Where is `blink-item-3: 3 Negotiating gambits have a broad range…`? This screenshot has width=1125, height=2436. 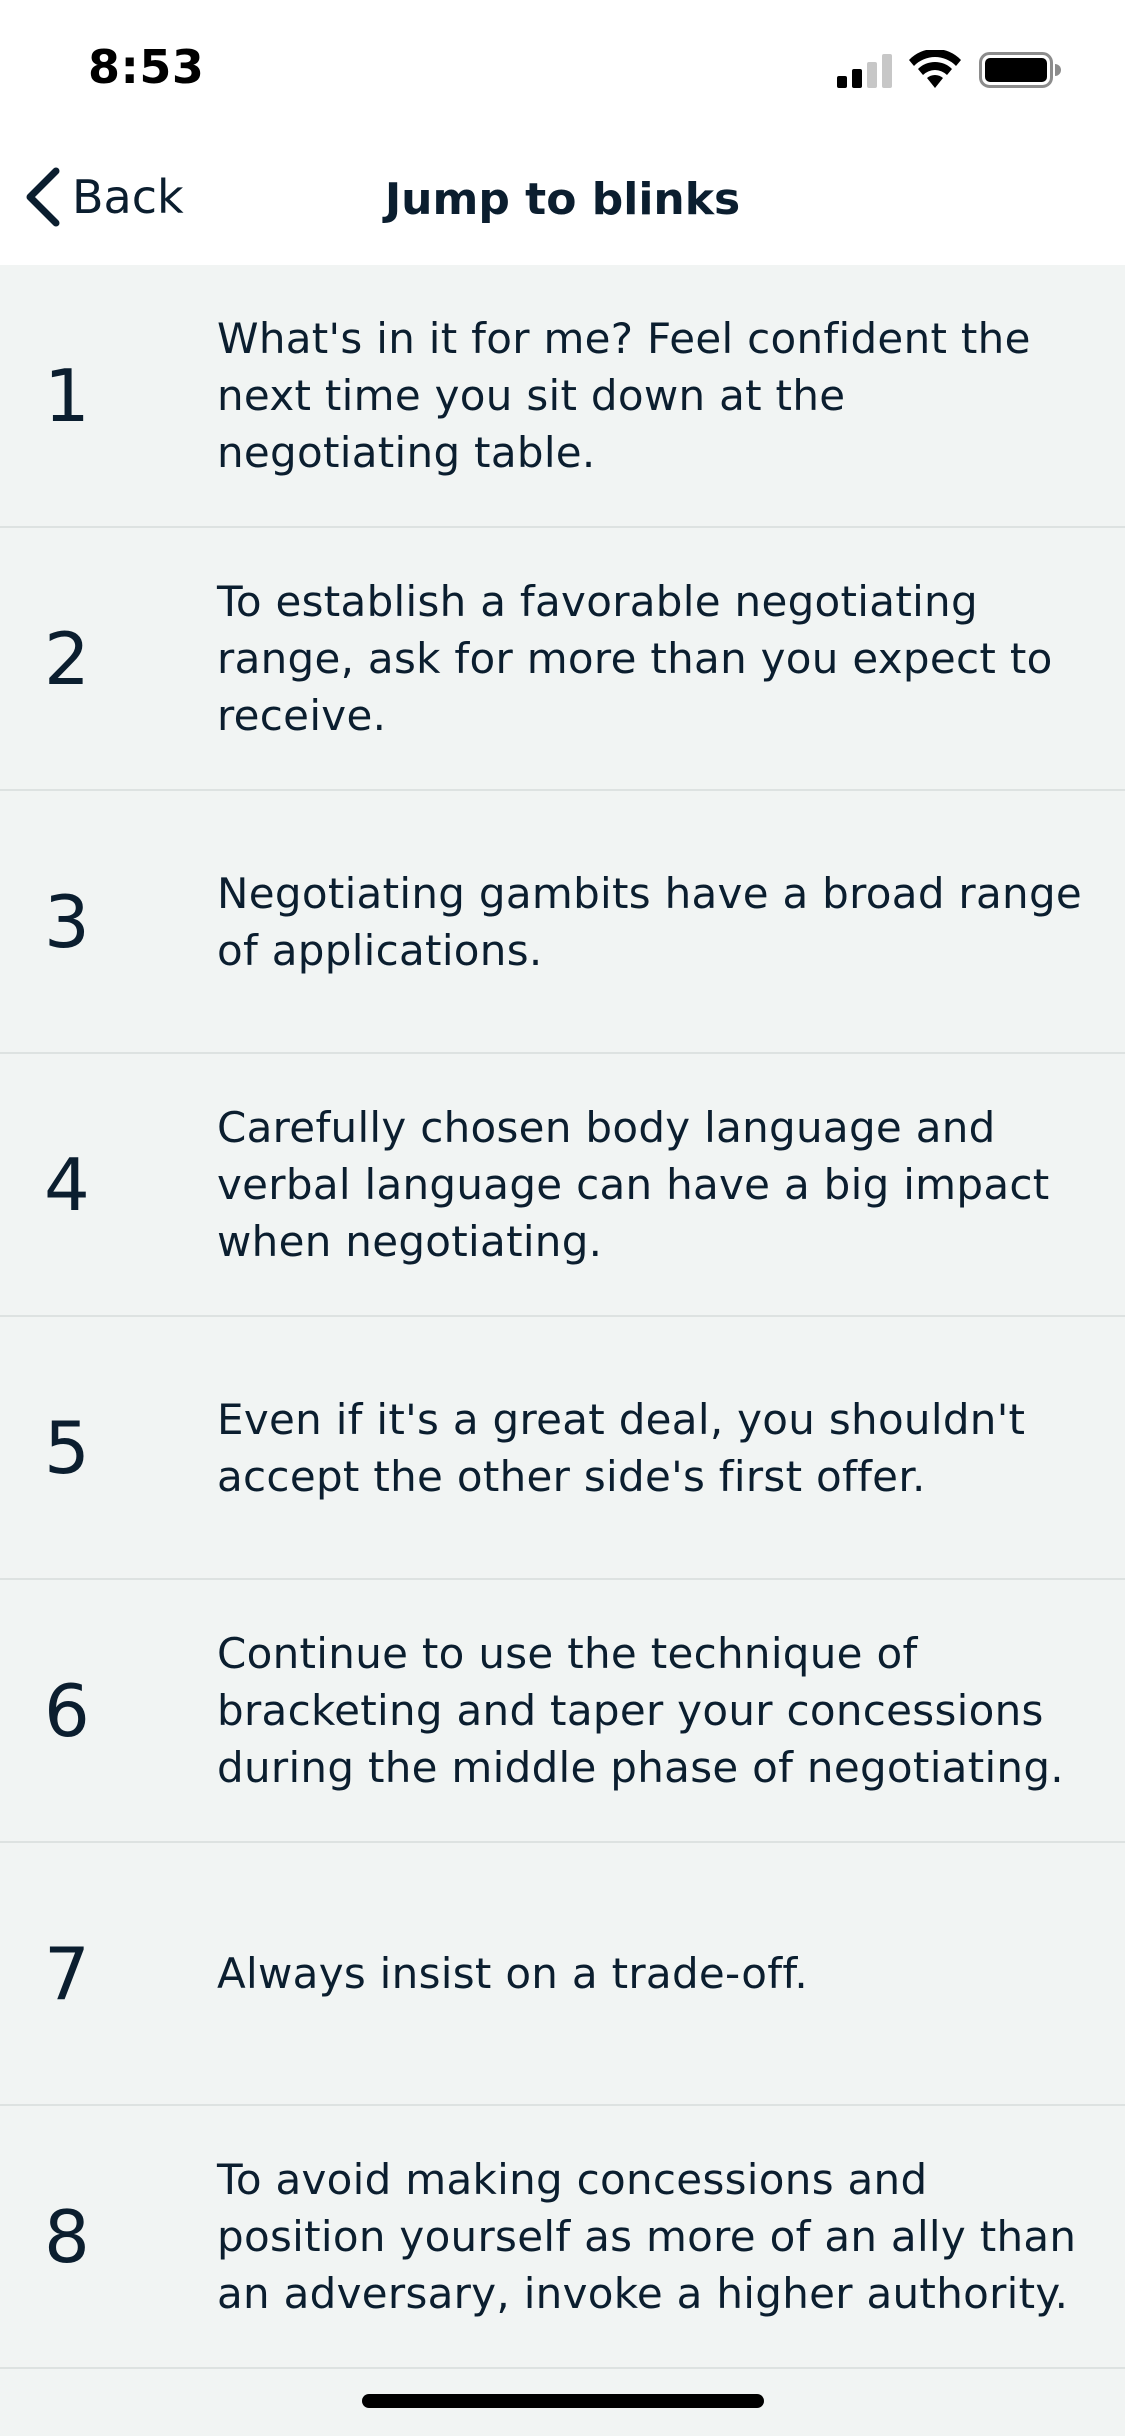 blink-item-3: 3 Negotiating gambits have a broad range… is located at coordinates (562, 922).